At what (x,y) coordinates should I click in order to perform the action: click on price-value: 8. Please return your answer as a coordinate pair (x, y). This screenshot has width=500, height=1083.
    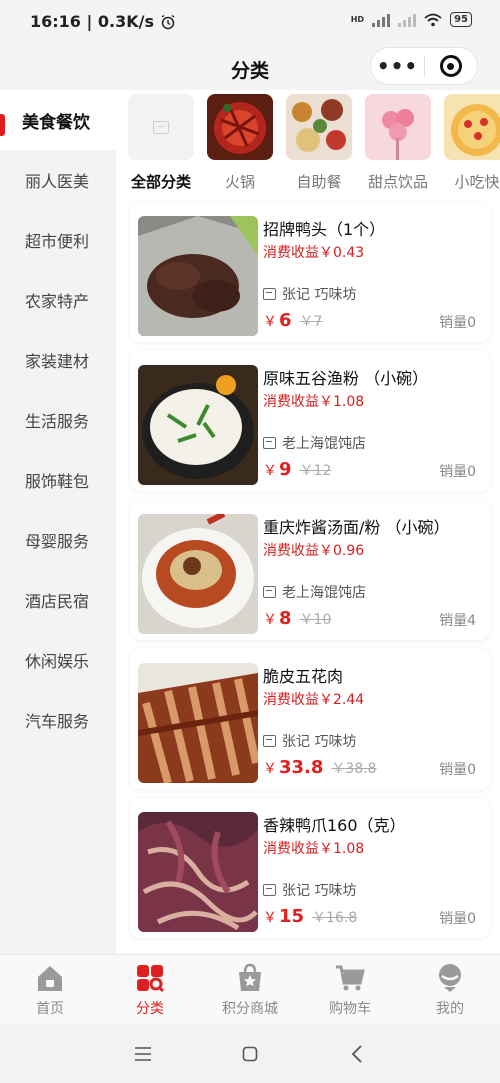
    Looking at the image, I should click on (285, 618).